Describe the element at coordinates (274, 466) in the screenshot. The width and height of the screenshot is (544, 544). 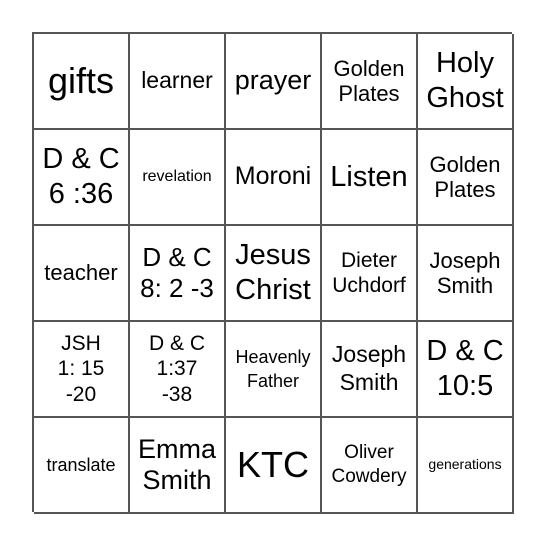
I see `bingo-cell: KTC` at that location.